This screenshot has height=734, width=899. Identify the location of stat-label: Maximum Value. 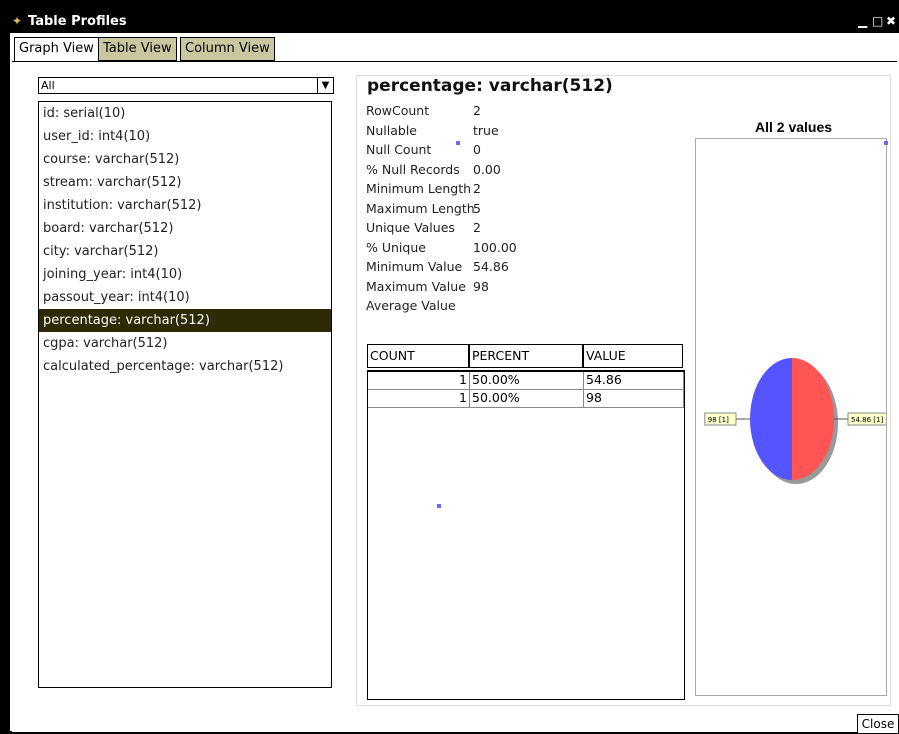
(416, 286).